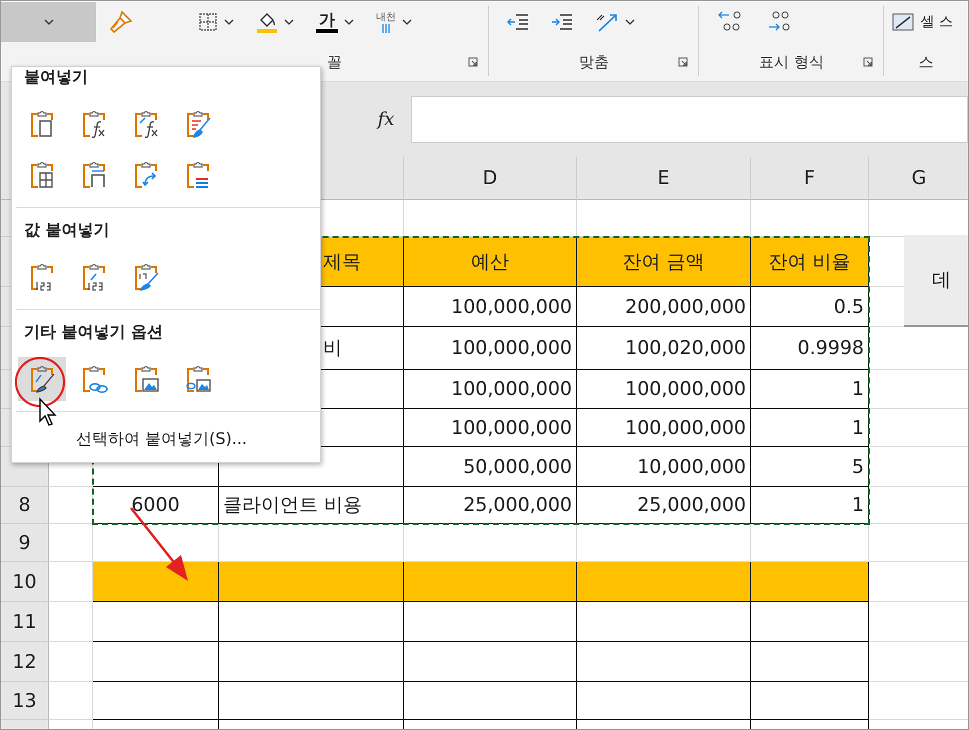  Describe the element at coordinates (664, 178) in the screenshot. I see `column-header: E` at that location.